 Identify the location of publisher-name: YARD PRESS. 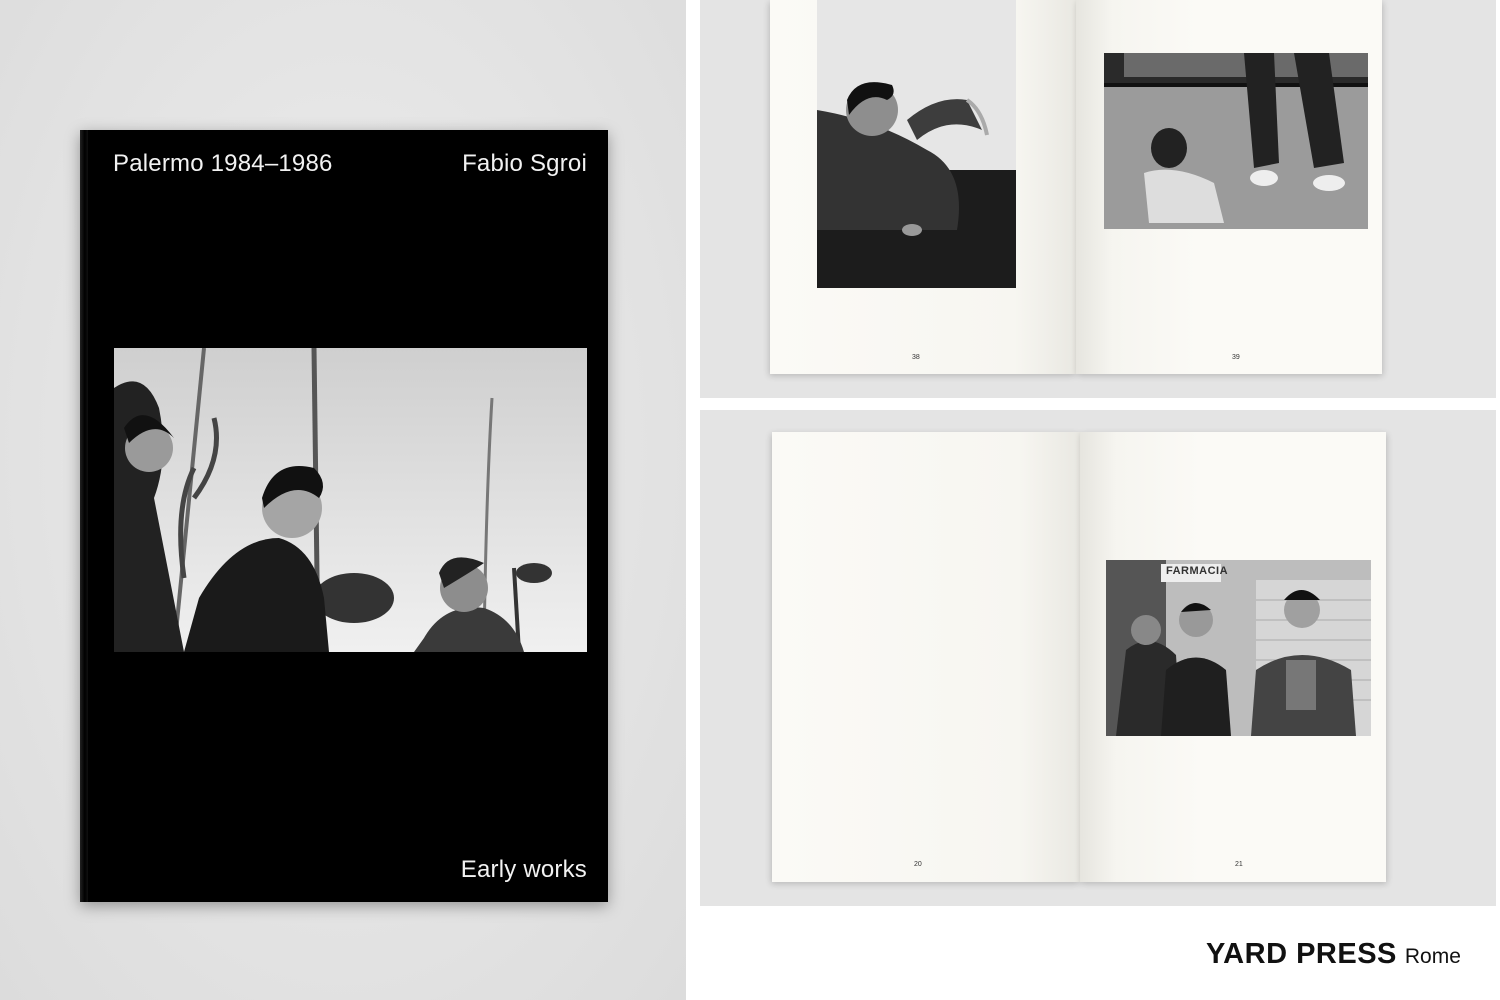
(1301, 954).